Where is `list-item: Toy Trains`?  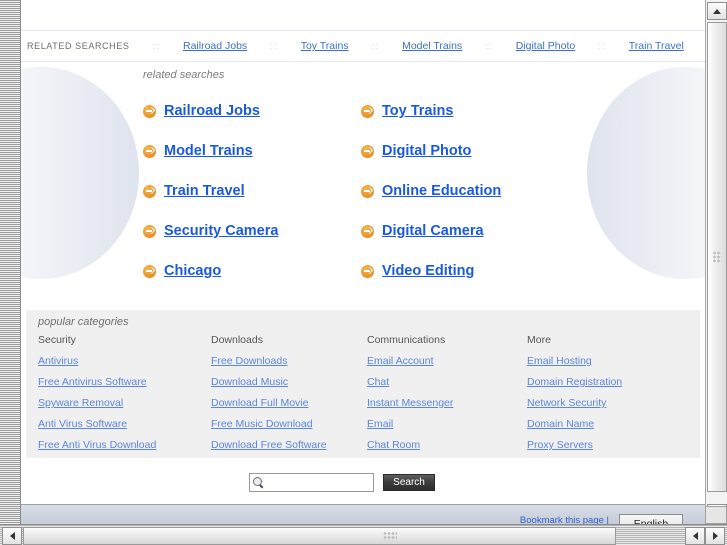
list-item: Toy Trains is located at coordinates (470, 111).